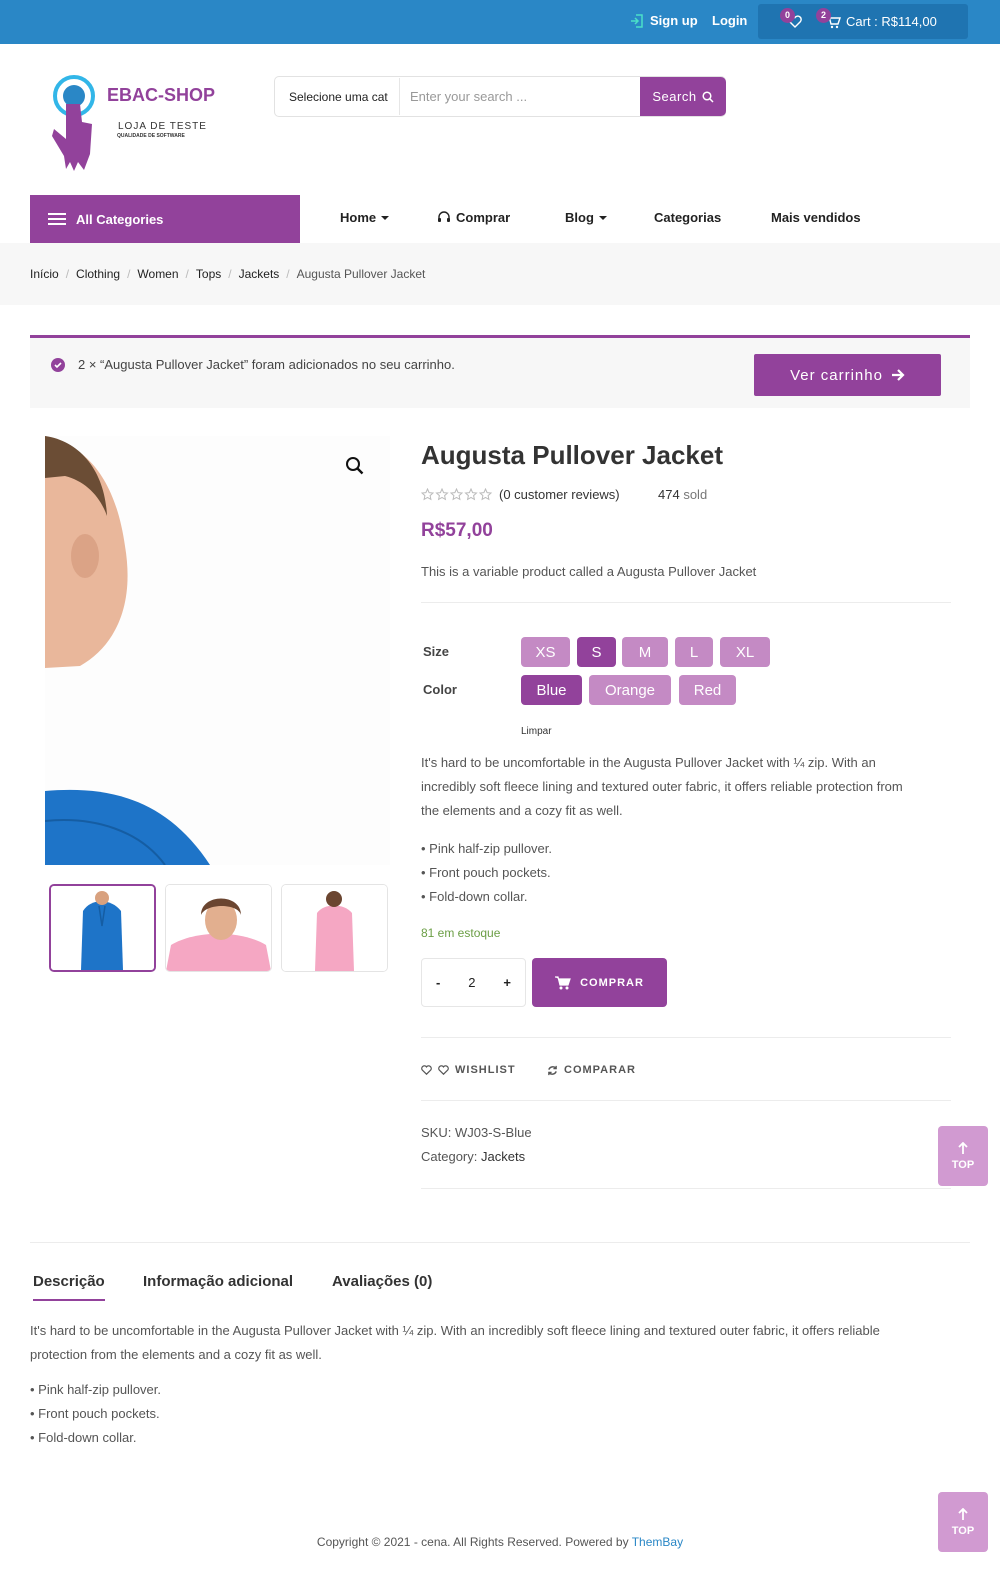  Describe the element at coordinates (338, 97) in the screenshot. I see `search-category-select: Selecione uma cat` at that location.